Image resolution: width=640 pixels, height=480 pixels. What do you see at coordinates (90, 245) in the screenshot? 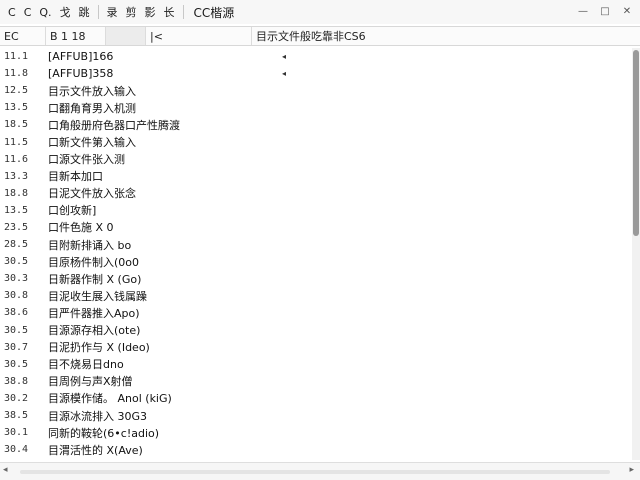
I see `row-name: 目附新排诵入 bo` at bounding box center [90, 245].